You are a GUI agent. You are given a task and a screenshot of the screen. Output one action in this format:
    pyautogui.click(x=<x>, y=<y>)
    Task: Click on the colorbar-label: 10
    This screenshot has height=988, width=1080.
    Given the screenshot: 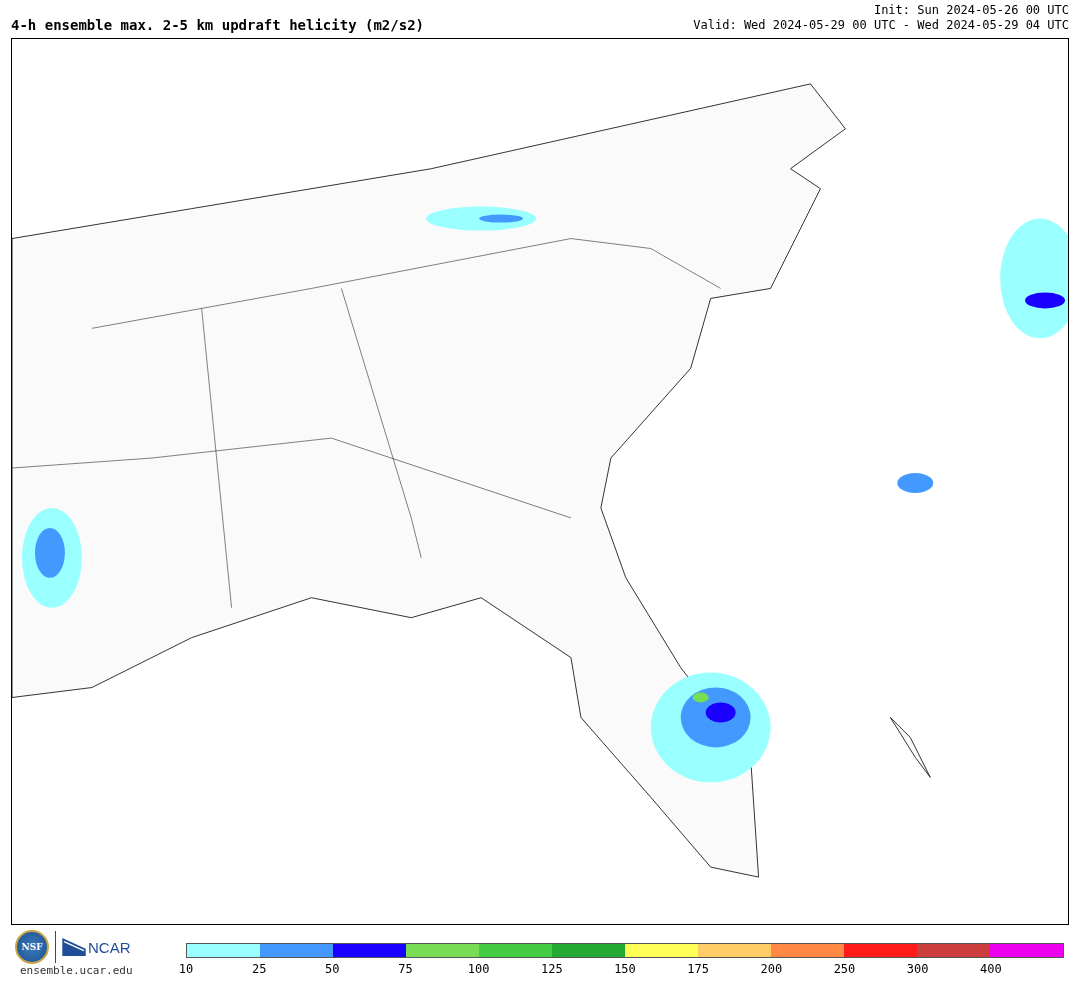 What is the action you would take?
    pyautogui.click(x=186, y=969)
    